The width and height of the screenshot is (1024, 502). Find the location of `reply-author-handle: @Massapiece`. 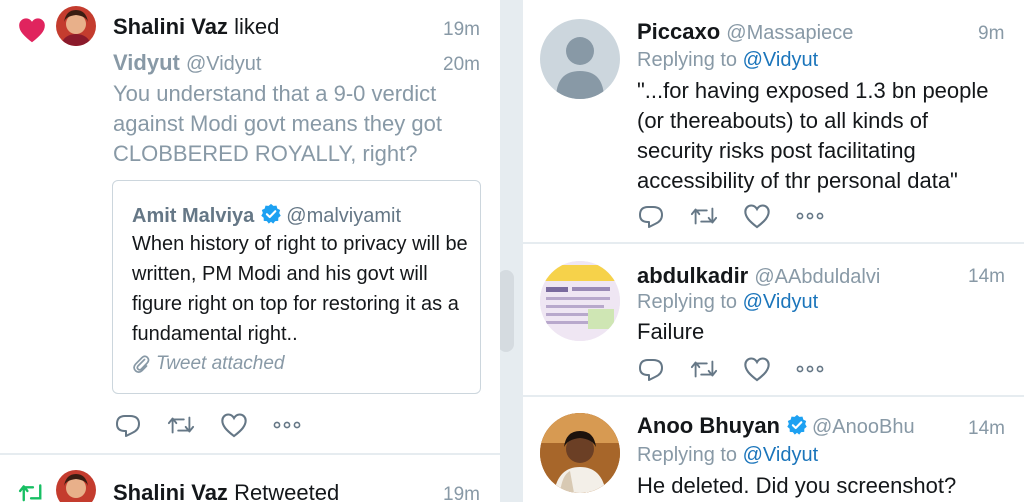

reply-author-handle: @Massapiece is located at coordinates (789, 33).